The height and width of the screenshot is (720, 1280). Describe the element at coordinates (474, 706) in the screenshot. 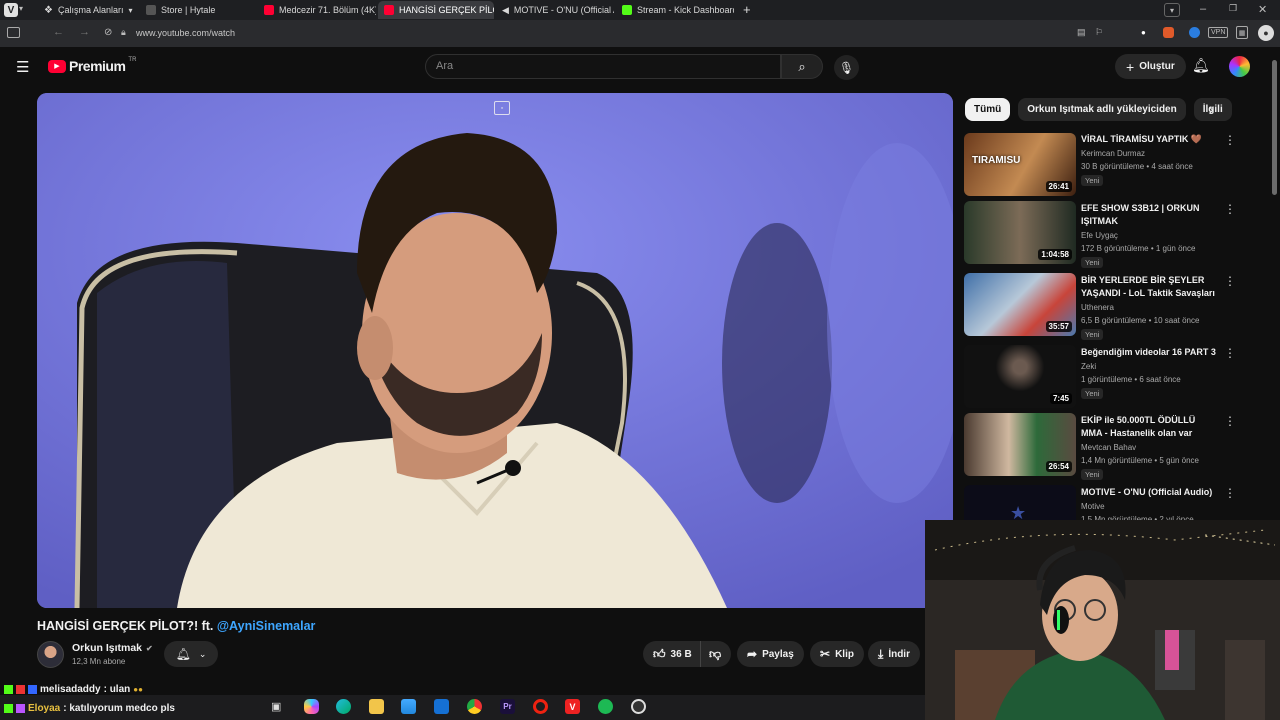

I see `chrome-icon` at that location.